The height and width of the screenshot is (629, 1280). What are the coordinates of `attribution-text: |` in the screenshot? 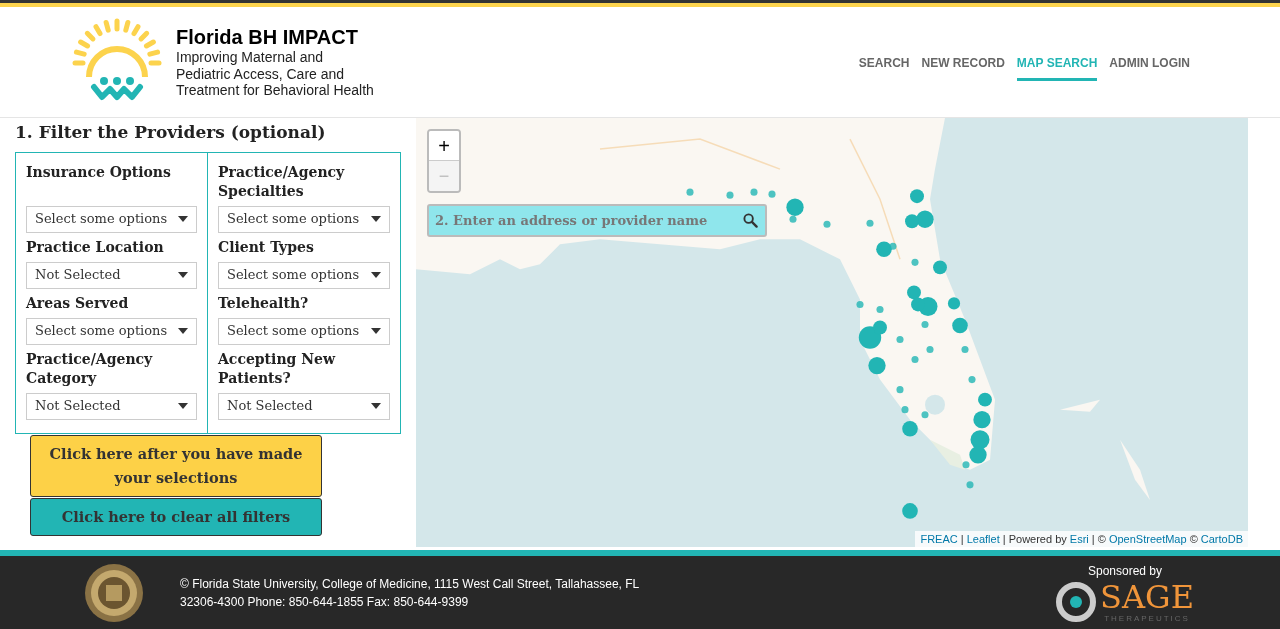 It's located at (962, 539).